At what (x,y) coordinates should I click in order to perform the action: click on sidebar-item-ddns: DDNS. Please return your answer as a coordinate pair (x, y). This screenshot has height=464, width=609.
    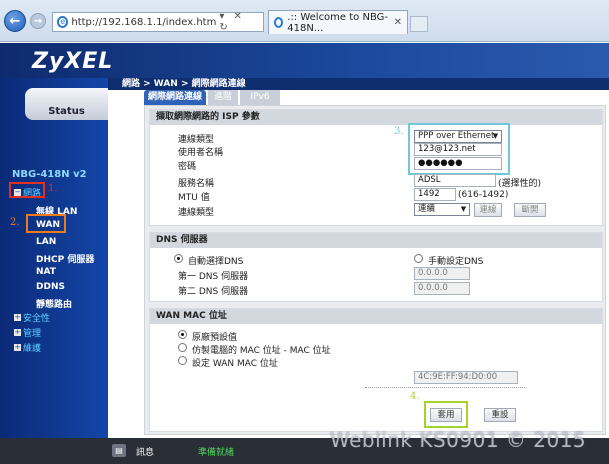
    Looking at the image, I should click on (50, 287).